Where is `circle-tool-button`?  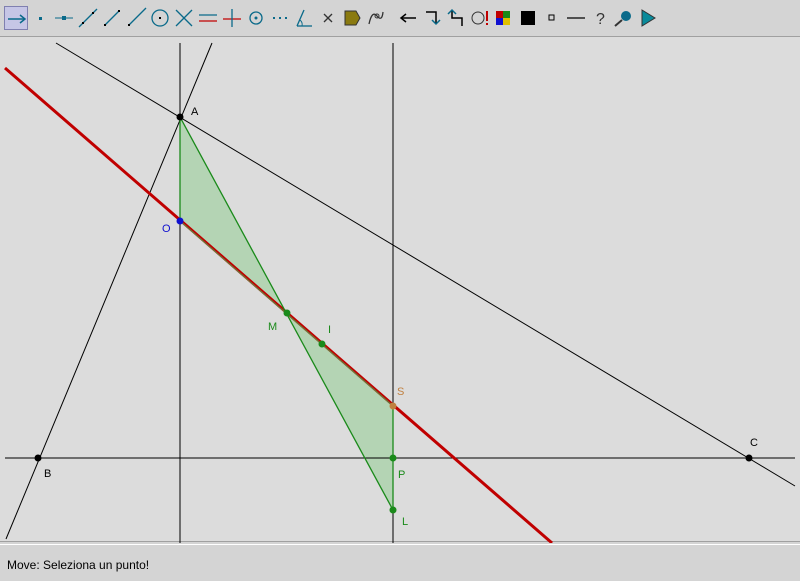 circle-tool-button is located at coordinates (160, 18).